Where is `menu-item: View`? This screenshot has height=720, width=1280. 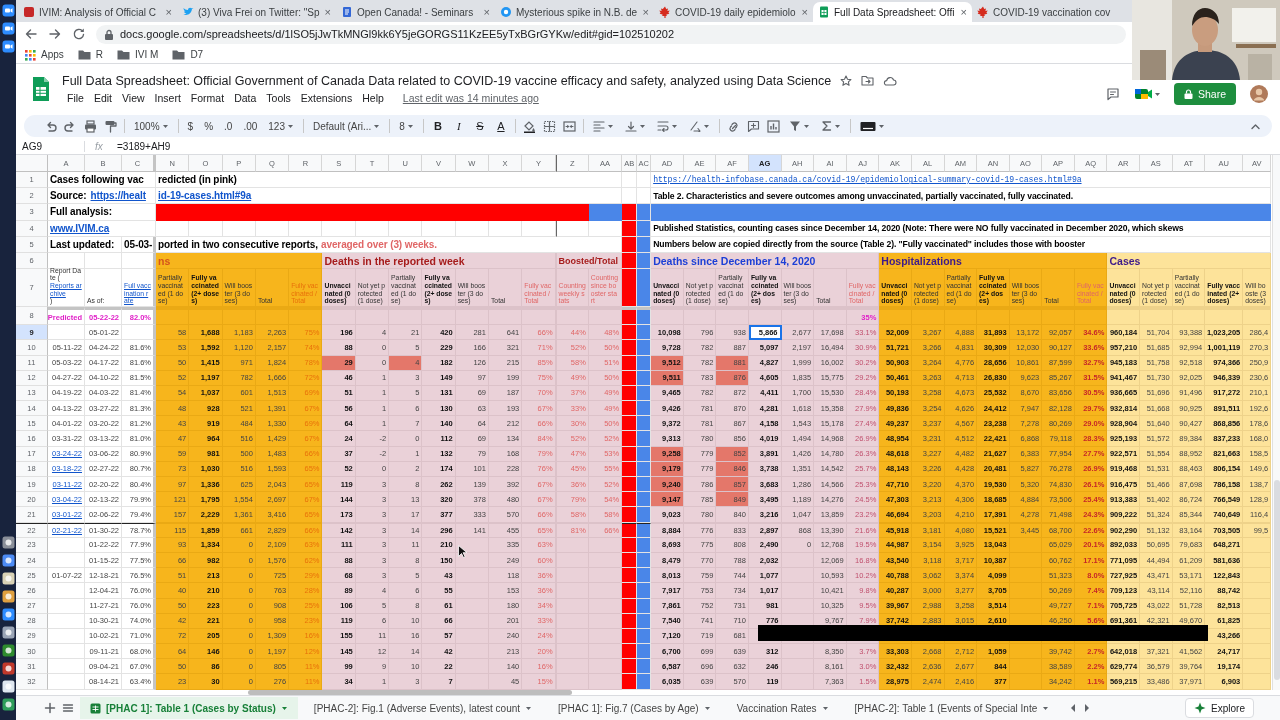
menu-item: View is located at coordinates (133, 97).